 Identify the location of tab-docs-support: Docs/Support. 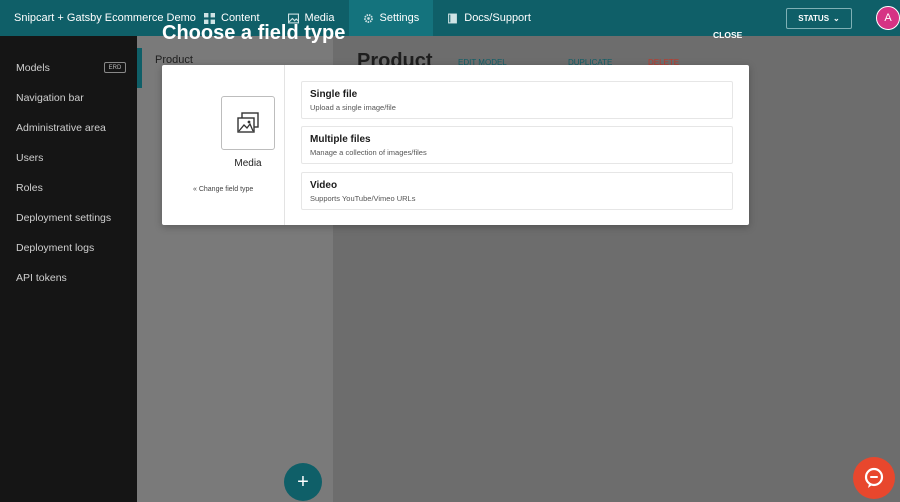
(489, 18).